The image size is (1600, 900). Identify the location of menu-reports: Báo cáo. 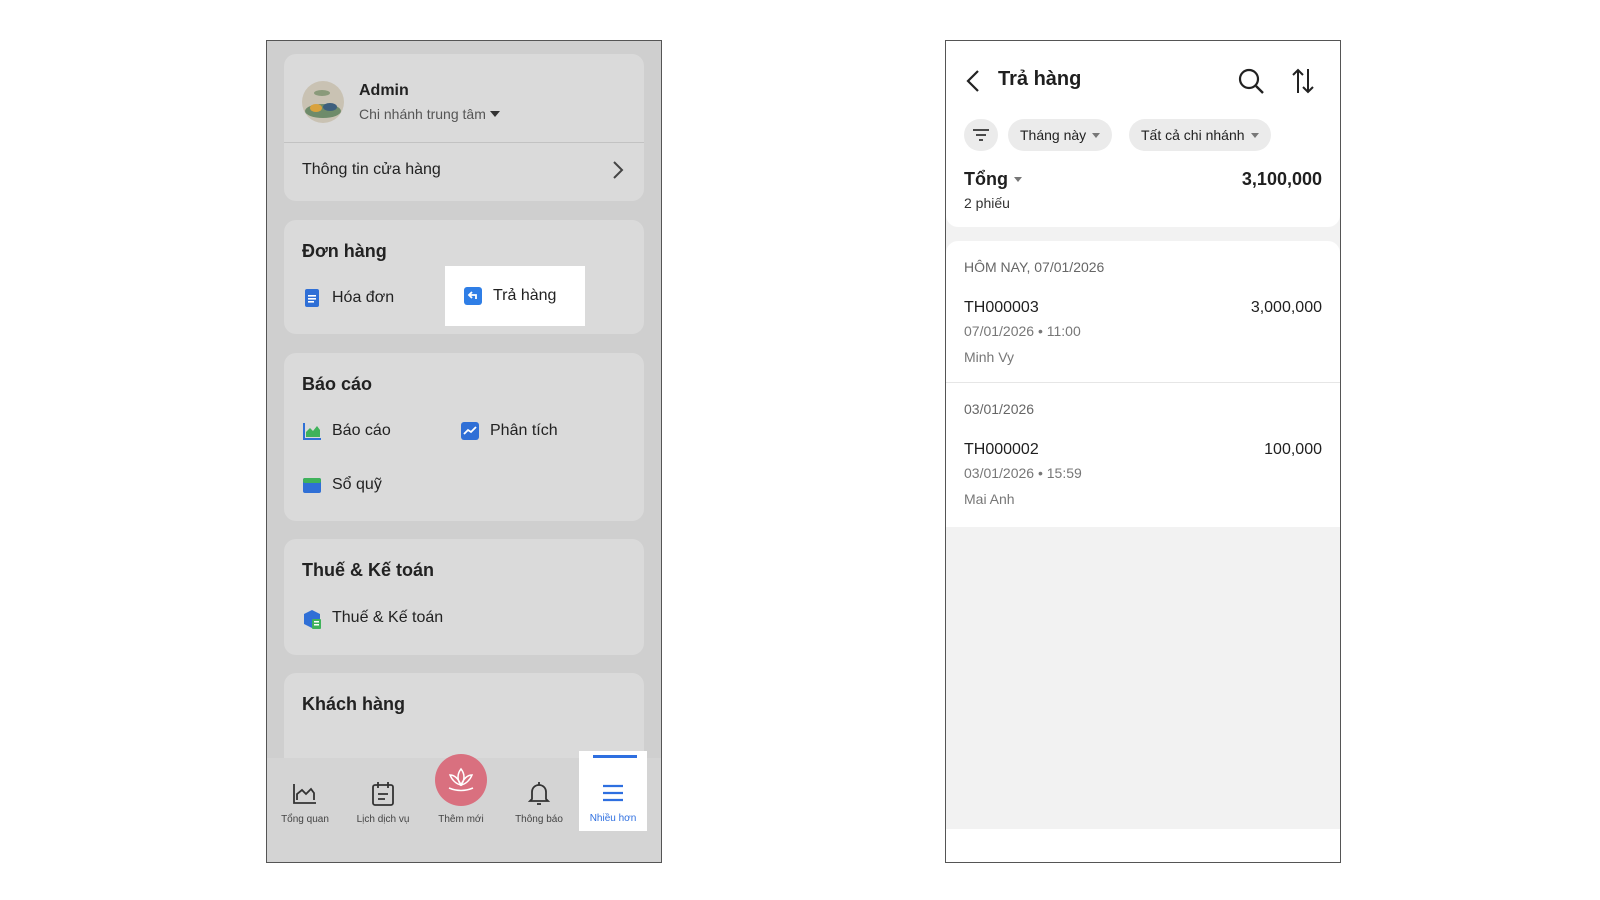
(359, 431).